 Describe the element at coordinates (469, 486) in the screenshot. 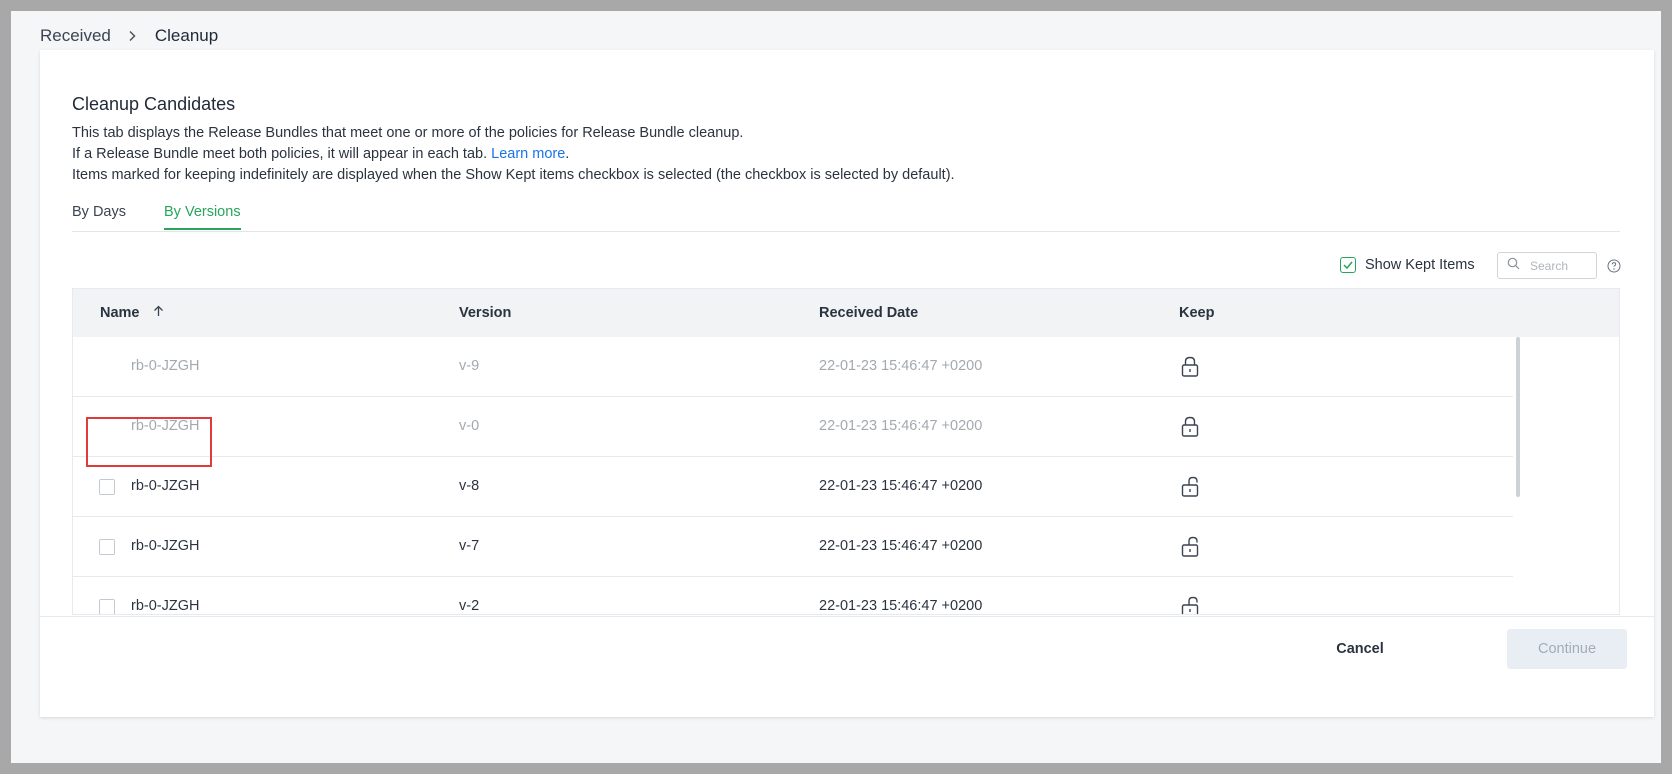

I see `row-version: v-8` at that location.